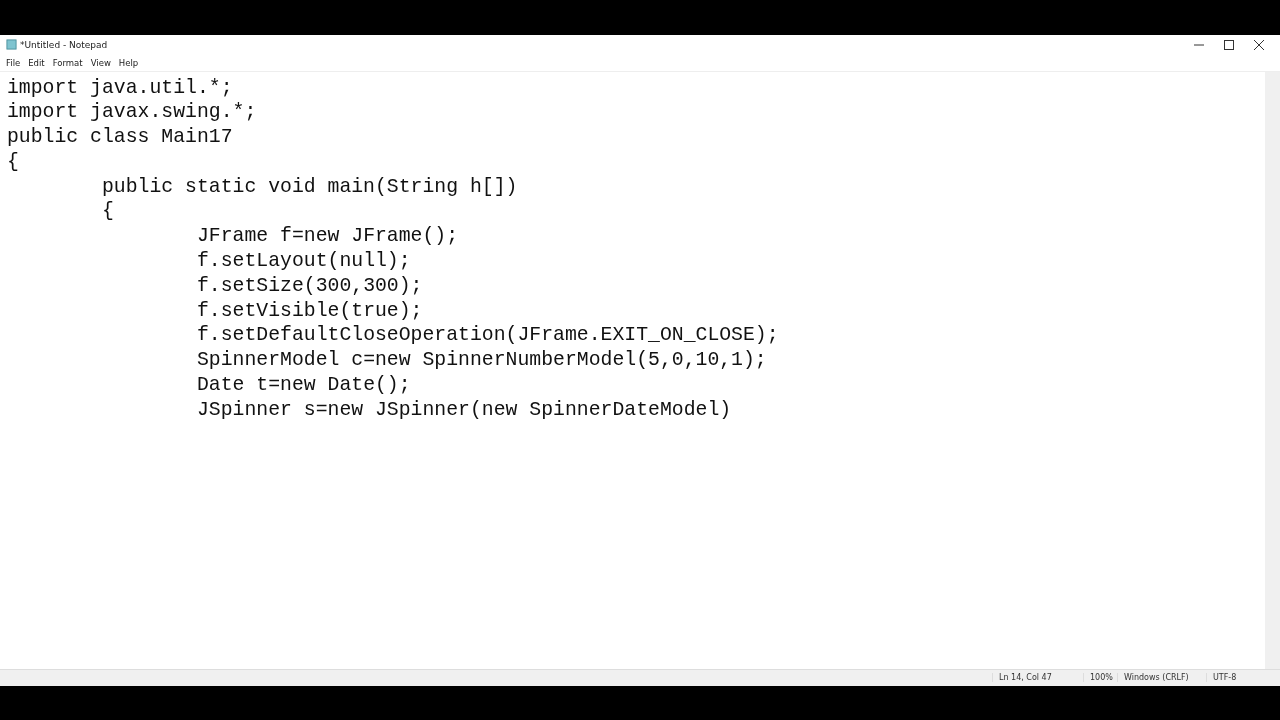 The height and width of the screenshot is (720, 1280). I want to click on status-item: Ln 14, Col 47, so click(1037, 677).